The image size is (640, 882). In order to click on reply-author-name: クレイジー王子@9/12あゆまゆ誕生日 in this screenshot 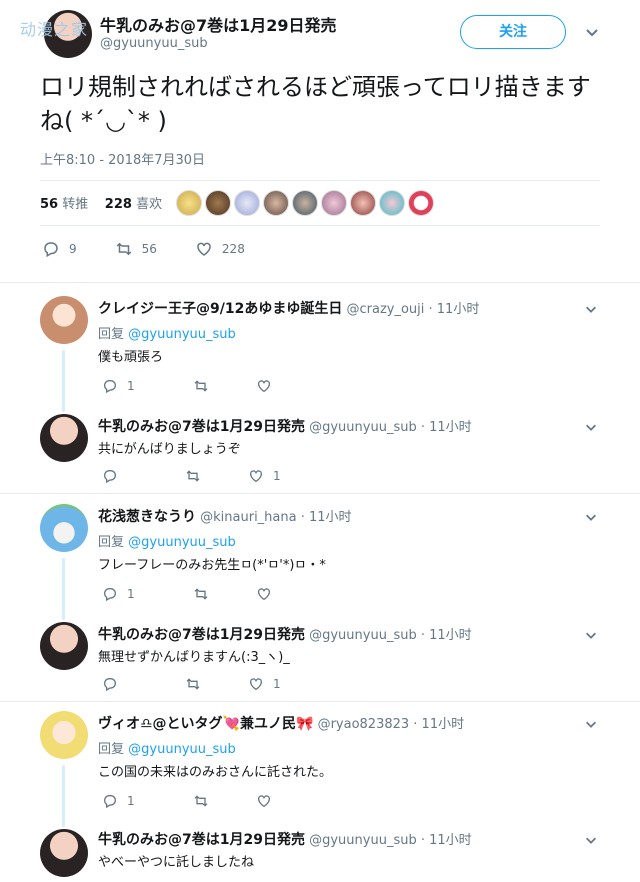, I will do `click(220, 309)`.